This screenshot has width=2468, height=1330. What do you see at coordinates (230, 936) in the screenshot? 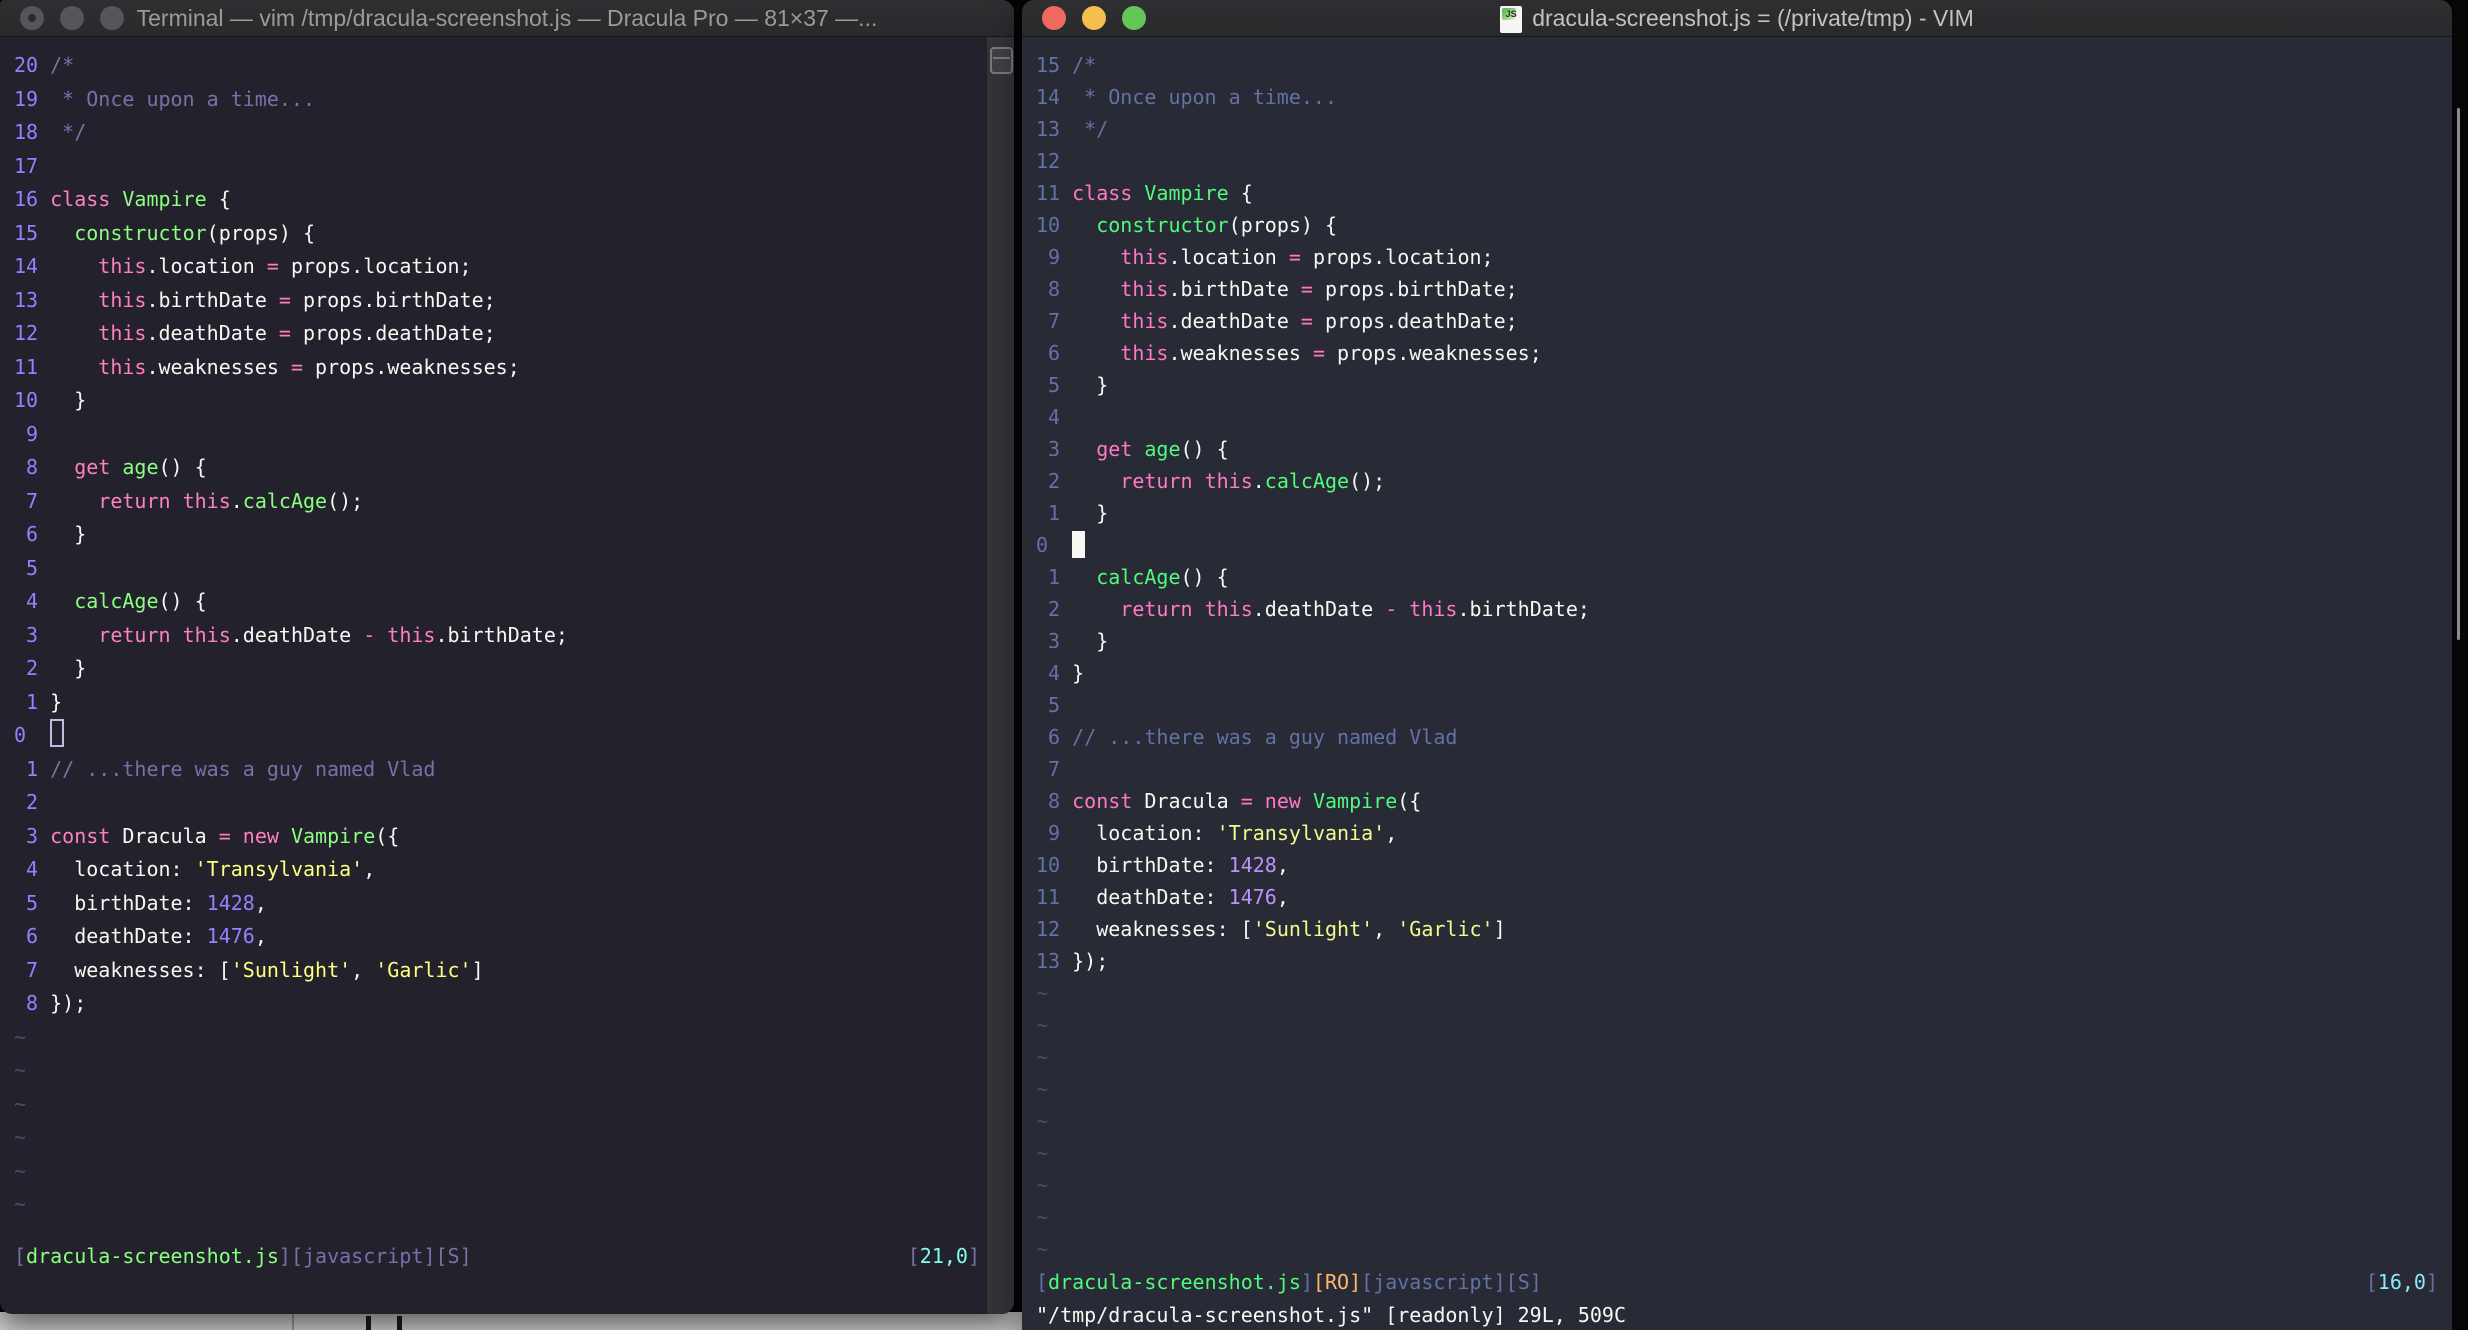
I see `code-token: 1476` at bounding box center [230, 936].